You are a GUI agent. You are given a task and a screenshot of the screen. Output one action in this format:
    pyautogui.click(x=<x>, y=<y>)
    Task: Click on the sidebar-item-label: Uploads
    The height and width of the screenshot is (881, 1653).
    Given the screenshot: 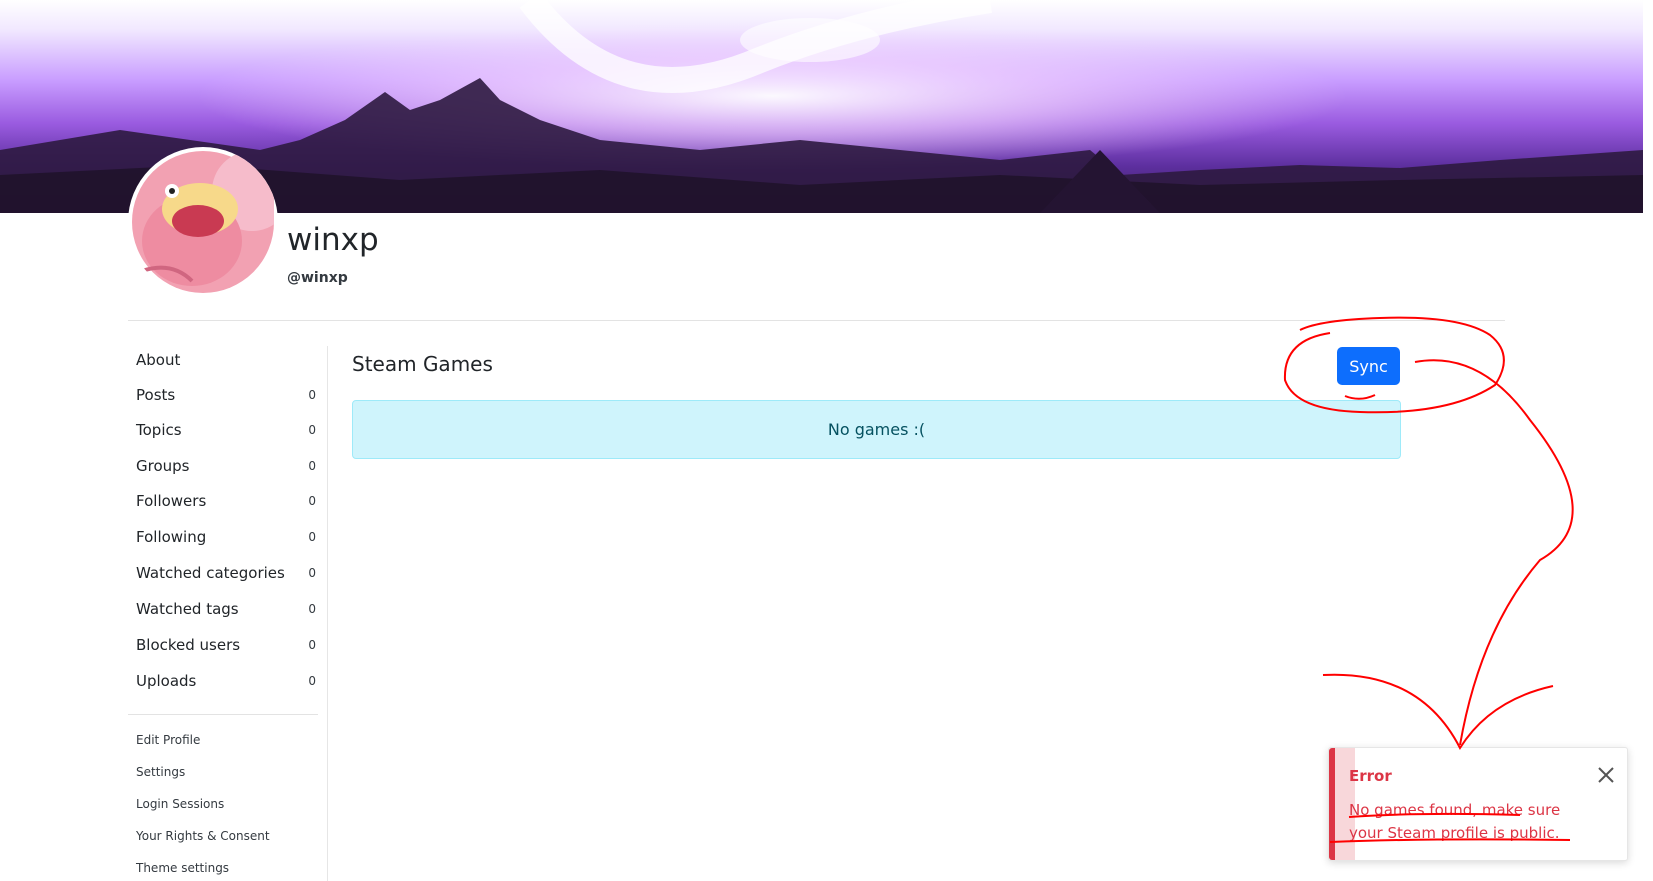 What is the action you would take?
    pyautogui.click(x=166, y=681)
    